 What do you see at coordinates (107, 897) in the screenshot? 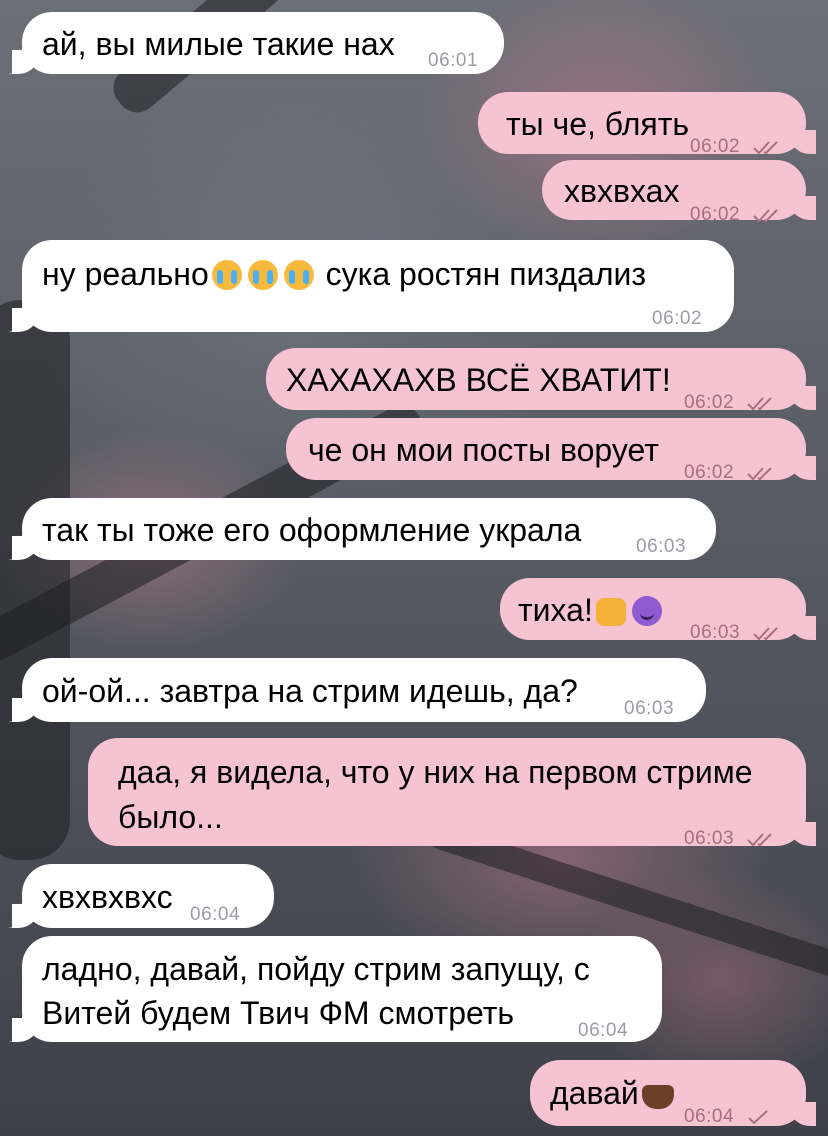
I see `message-text: хвхвхвхс` at bounding box center [107, 897].